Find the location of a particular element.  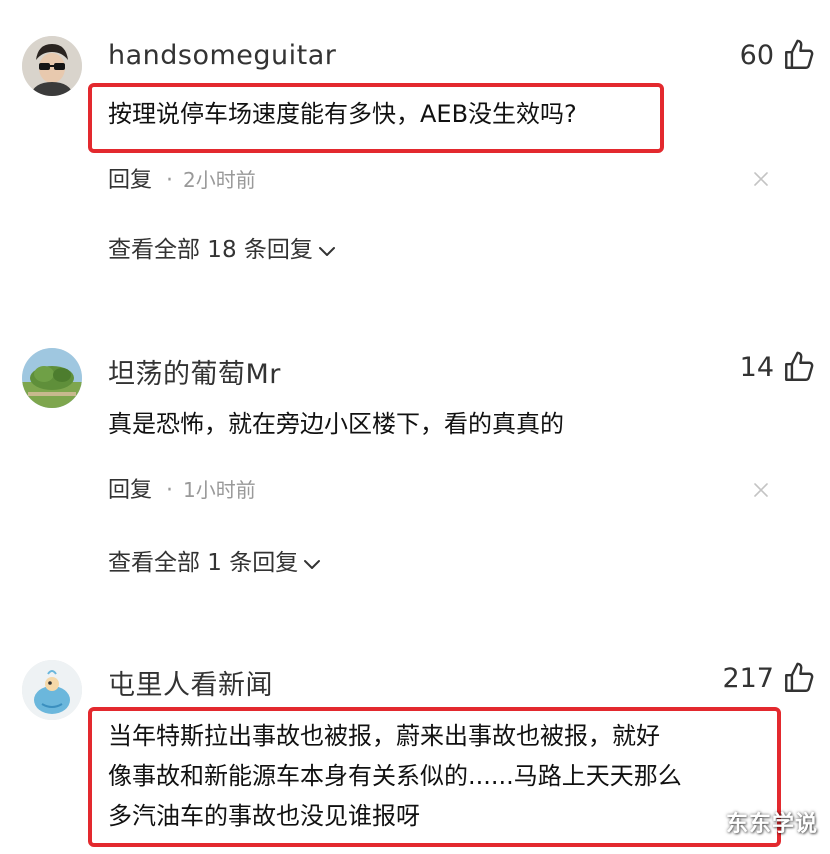

comment-meta: 回复 · 1小时前 is located at coordinates (182, 488).